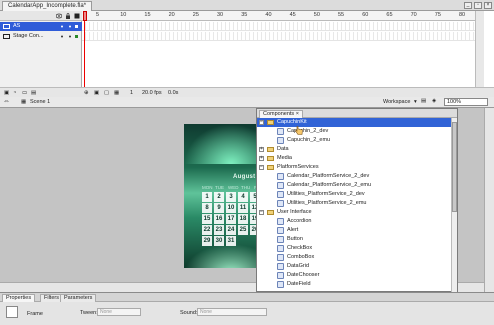 The width and height of the screenshot is (494, 325). Describe the element at coordinates (354, 140) in the screenshot. I see `component-item: Capuchin_2_emu` at that location.